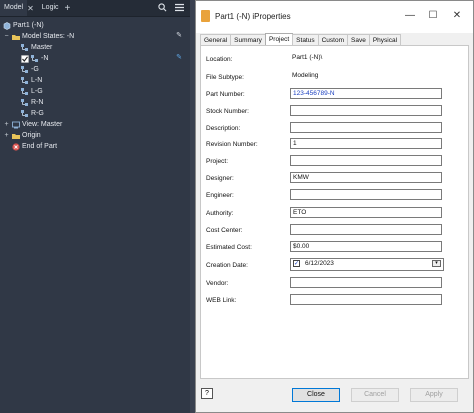 This screenshot has height=413, width=474. I want to click on authority-label: Authority:, so click(220, 213).